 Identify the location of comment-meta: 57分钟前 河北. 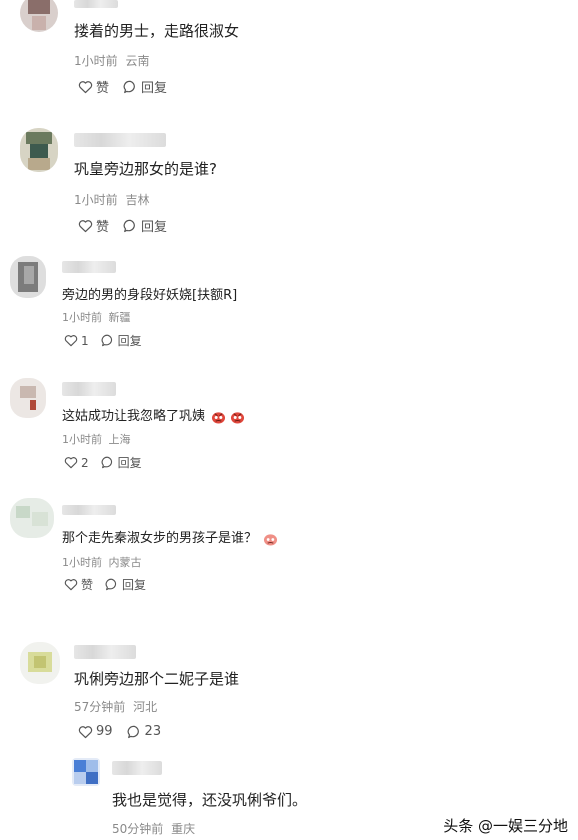
(115, 706).